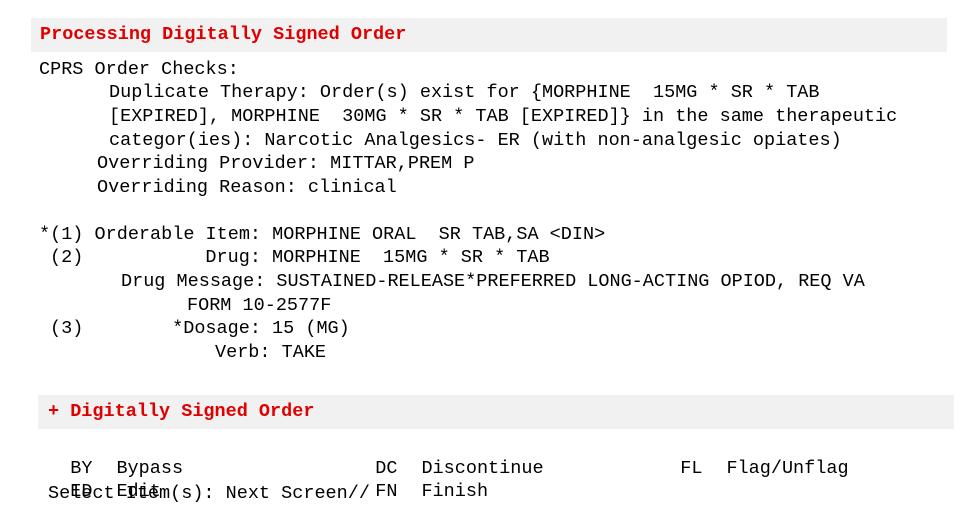  What do you see at coordinates (420, 481) in the screenshot?
I see `action-finish: FN Finish` at bounding box center [420, 481].